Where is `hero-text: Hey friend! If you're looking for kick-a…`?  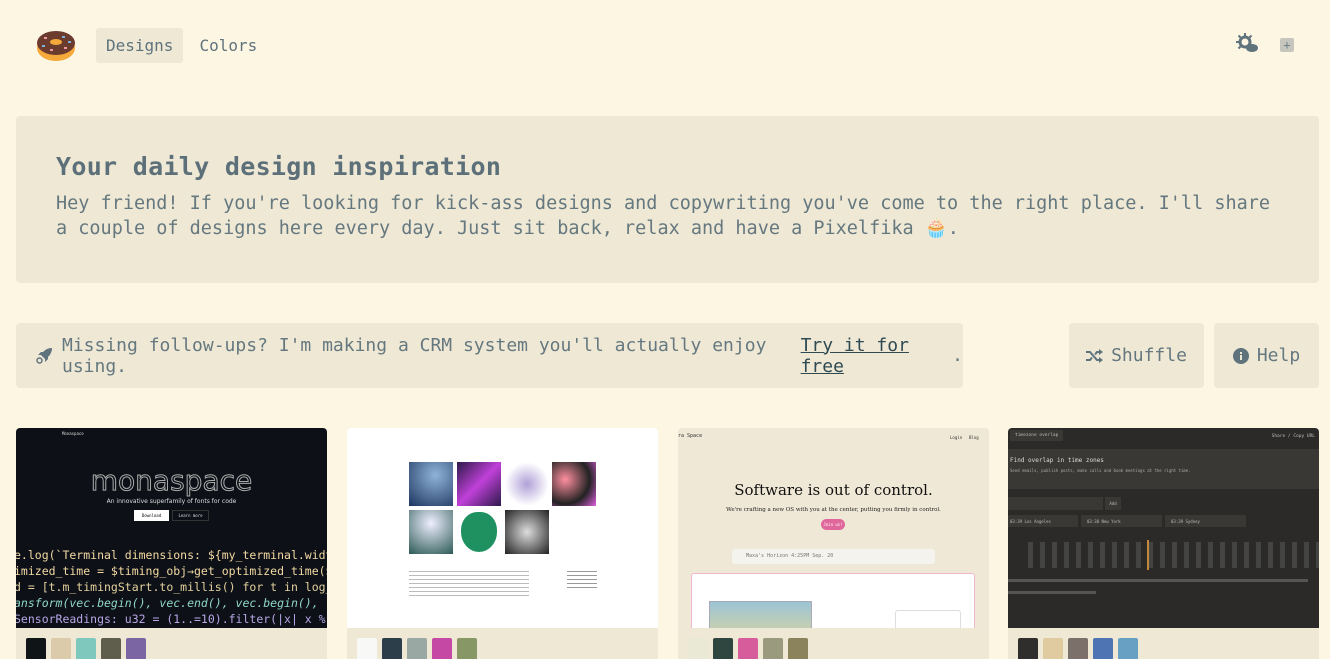
hero-text: Hey friend! If you're looking for kick-a… is located at coordinates (663, 216).